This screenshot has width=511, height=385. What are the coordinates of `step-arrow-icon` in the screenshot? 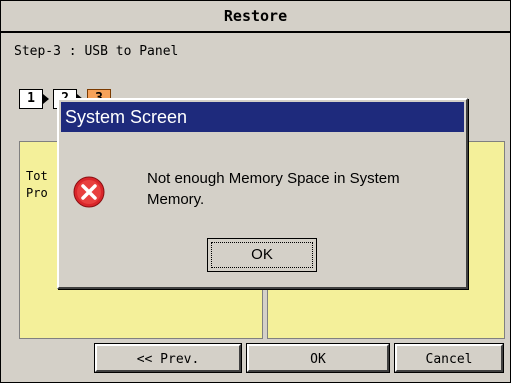 It's located at (46, 99).